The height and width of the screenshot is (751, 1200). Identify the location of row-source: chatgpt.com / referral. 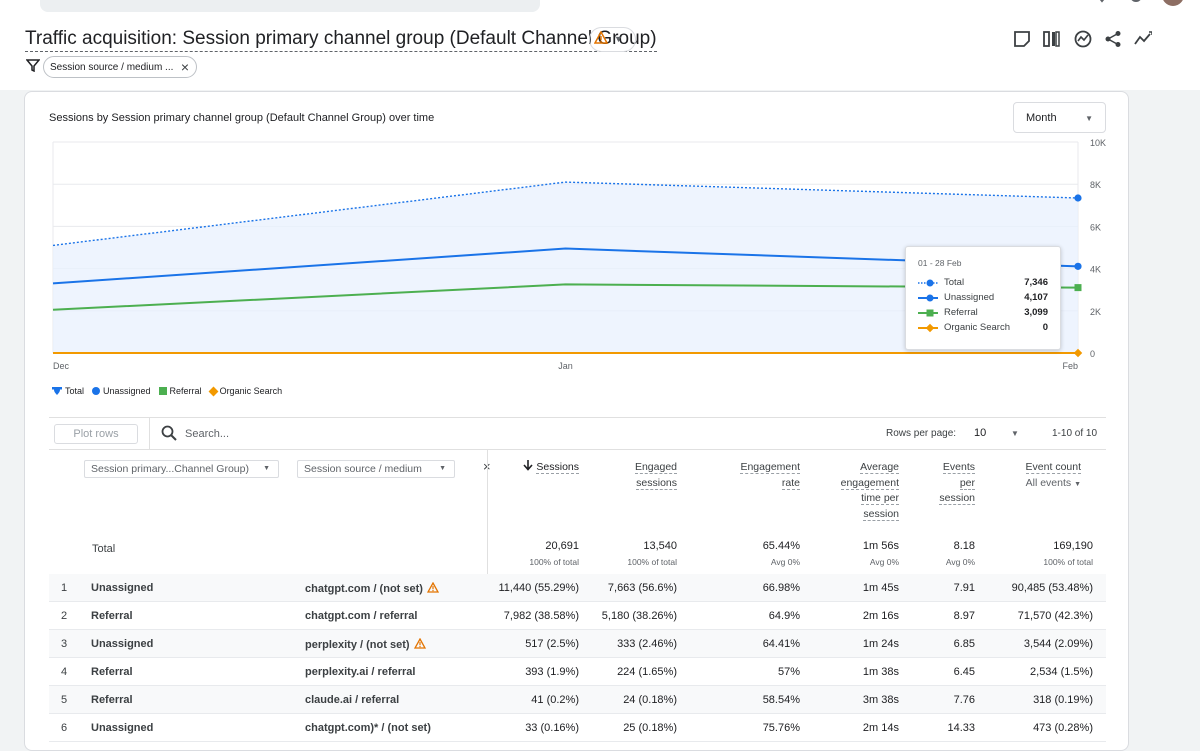
(361, 616).